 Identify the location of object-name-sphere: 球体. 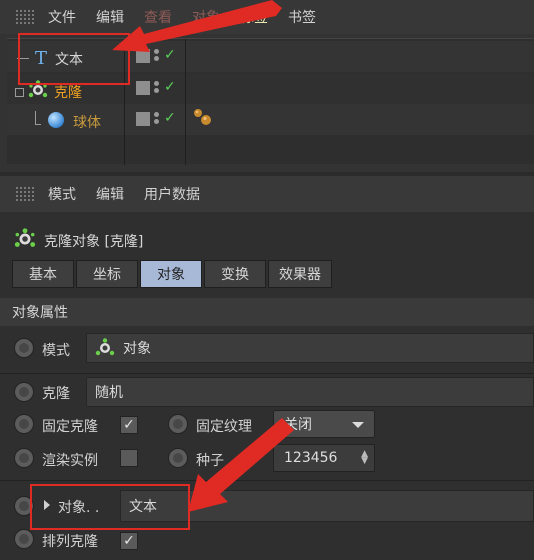
(87, 123).